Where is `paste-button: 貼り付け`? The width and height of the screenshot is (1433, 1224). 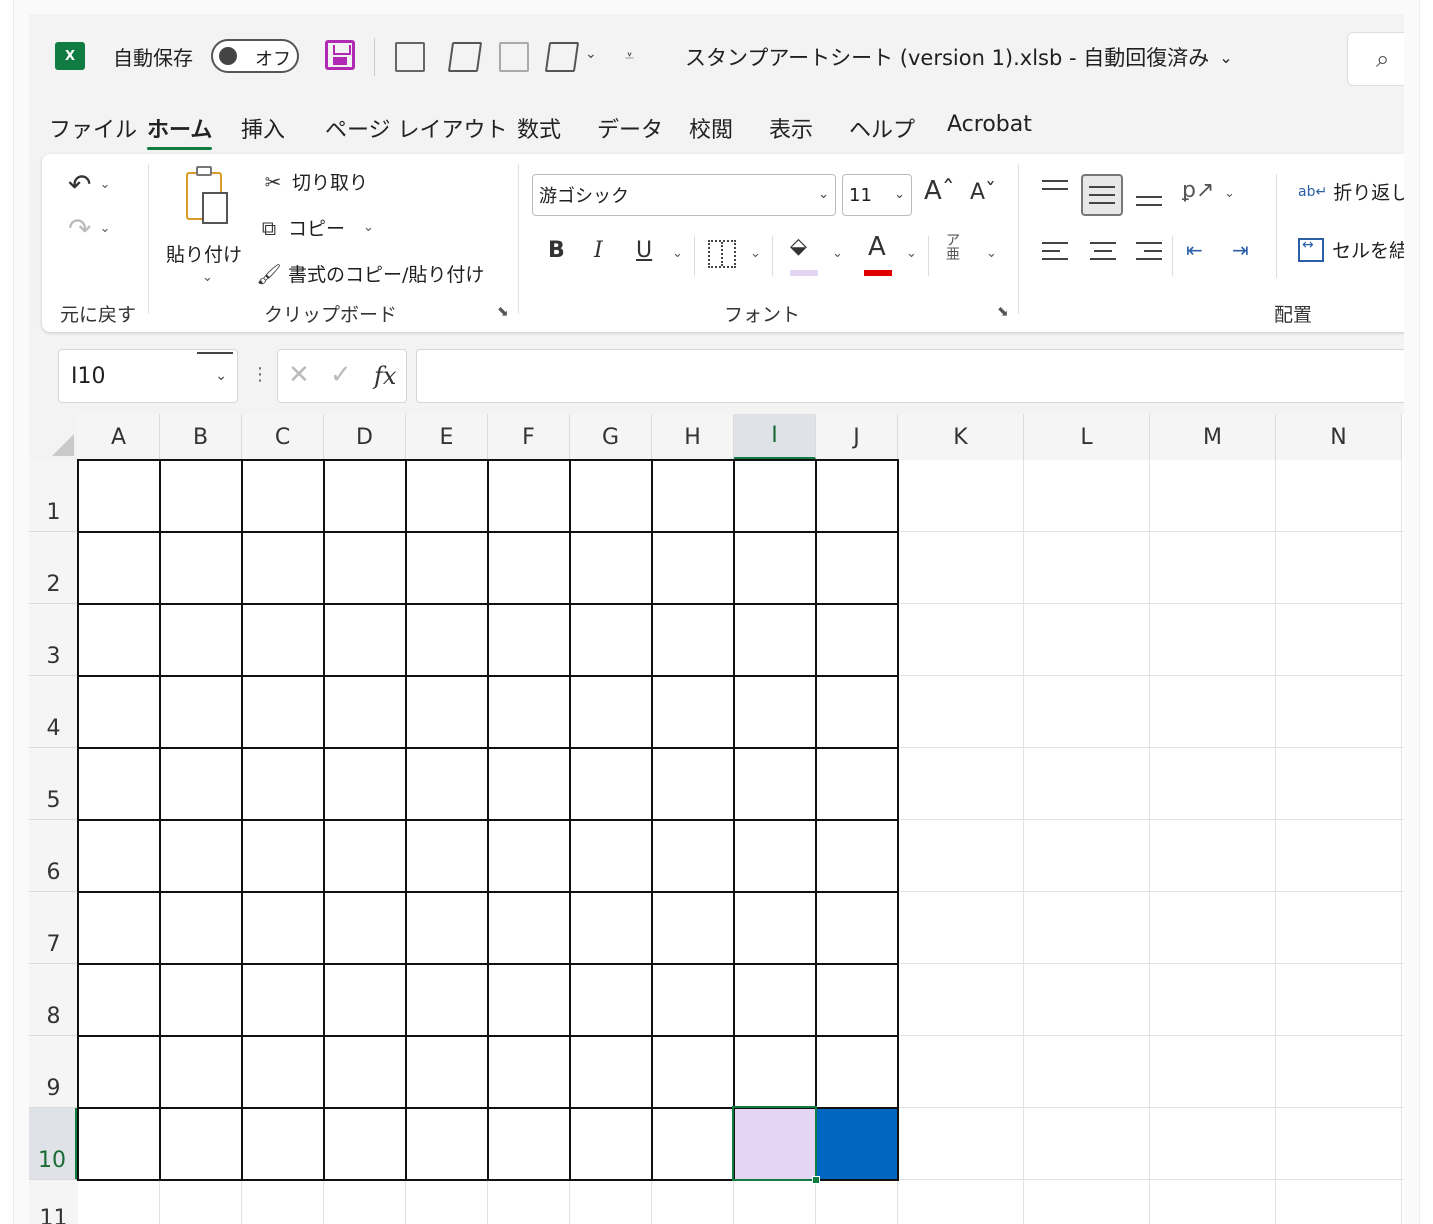 paste-button: 貼り付け is located at coordinates (204, 253).